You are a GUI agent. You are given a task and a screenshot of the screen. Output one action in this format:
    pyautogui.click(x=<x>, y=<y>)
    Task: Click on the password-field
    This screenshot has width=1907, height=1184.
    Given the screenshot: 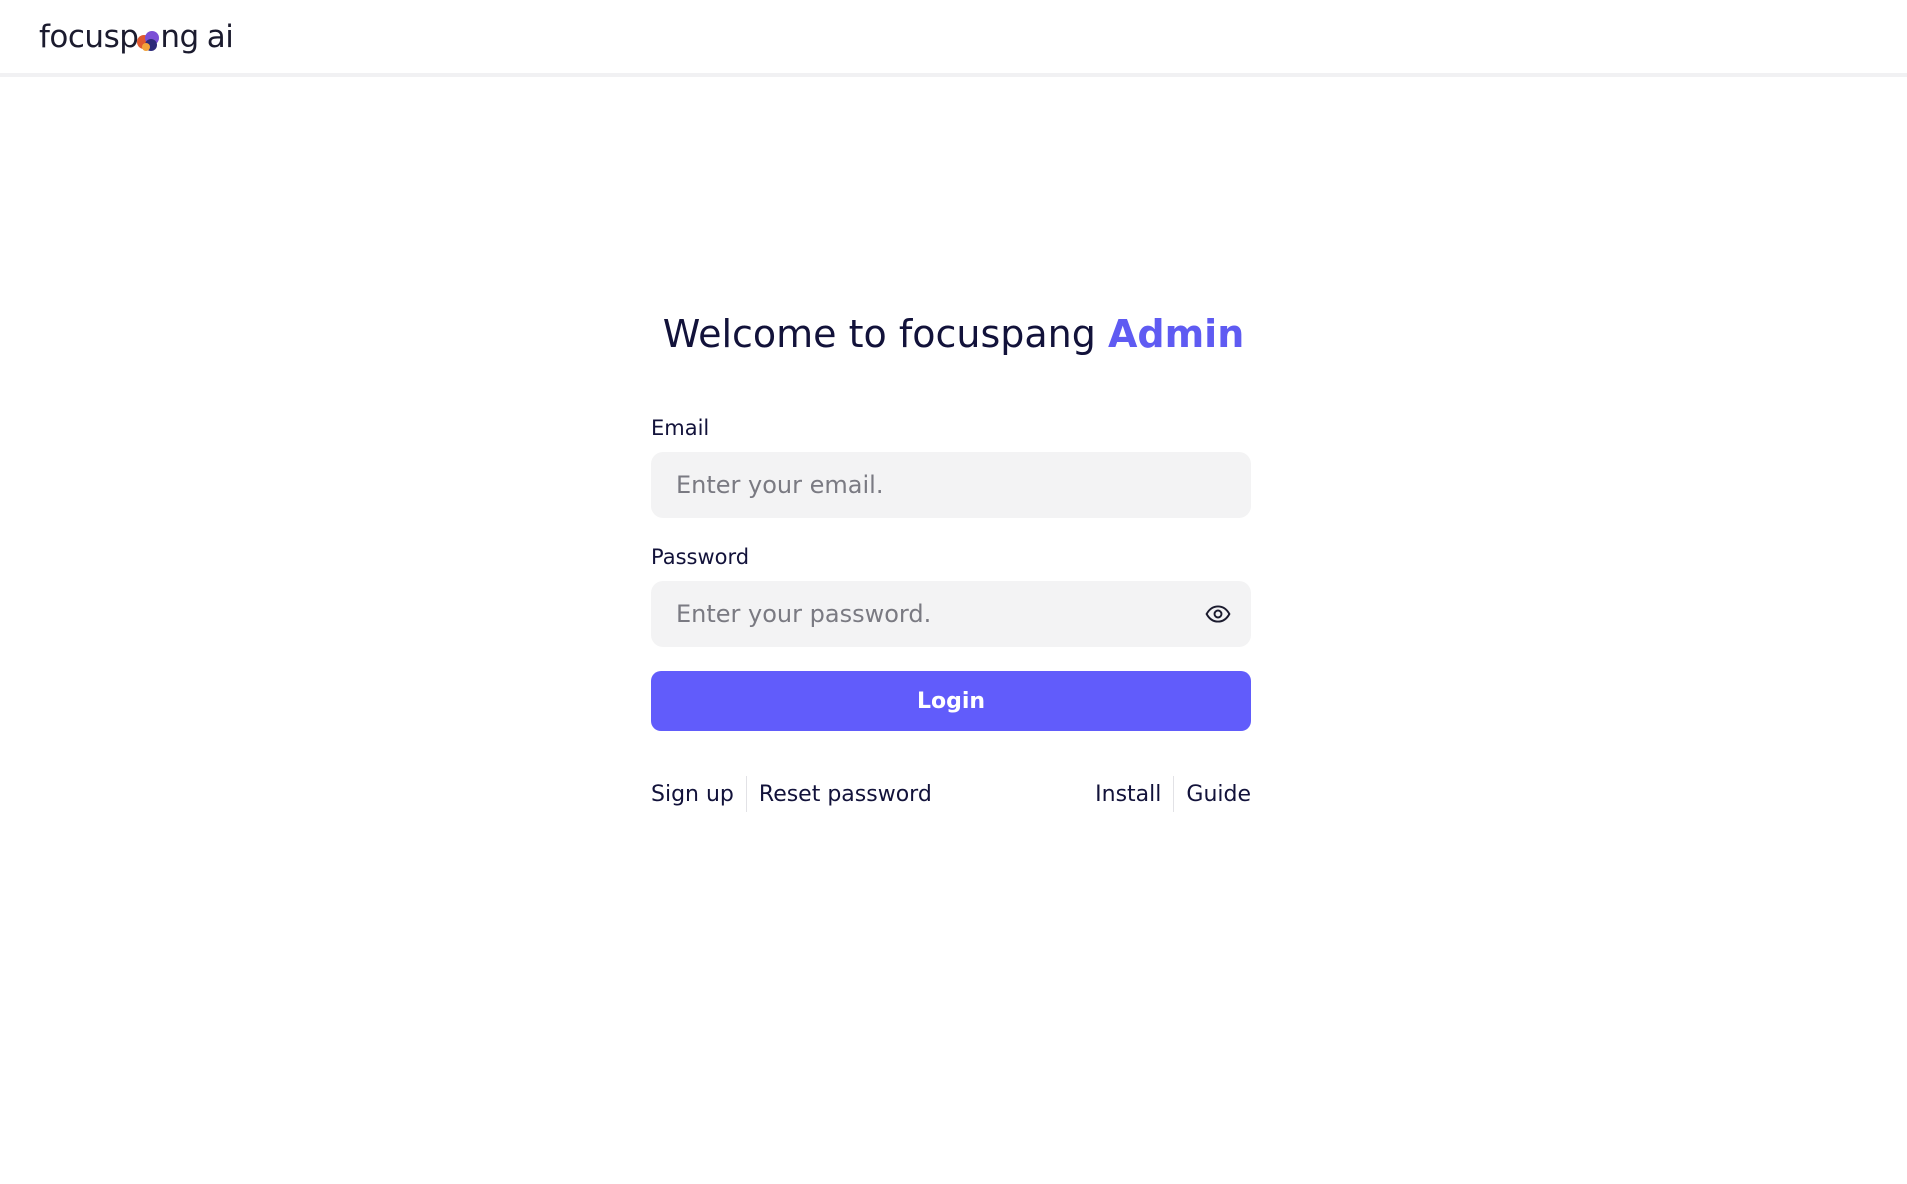 What is the action you would take?
    pyautogui.click(x=951, y=614)
    